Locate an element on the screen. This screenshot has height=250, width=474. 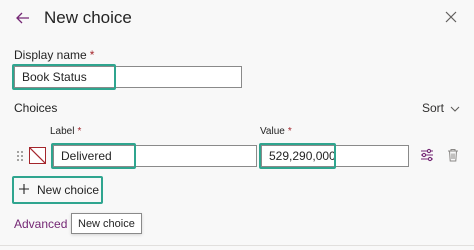
new-choice-tooltip: New choice is located at coordinates (106, 223).